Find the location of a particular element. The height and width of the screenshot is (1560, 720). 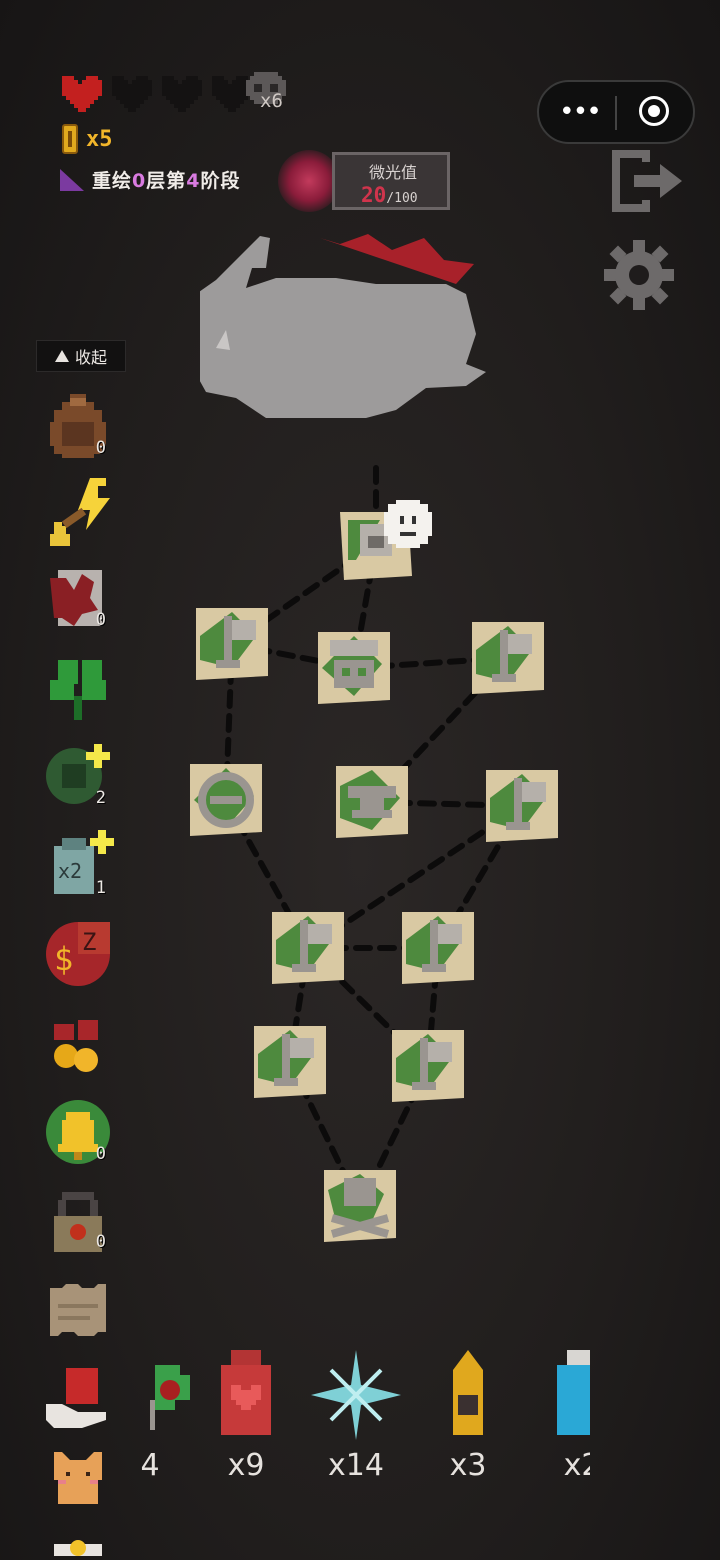

skull-crossbones-icon is located at coordinates (360, 1206).